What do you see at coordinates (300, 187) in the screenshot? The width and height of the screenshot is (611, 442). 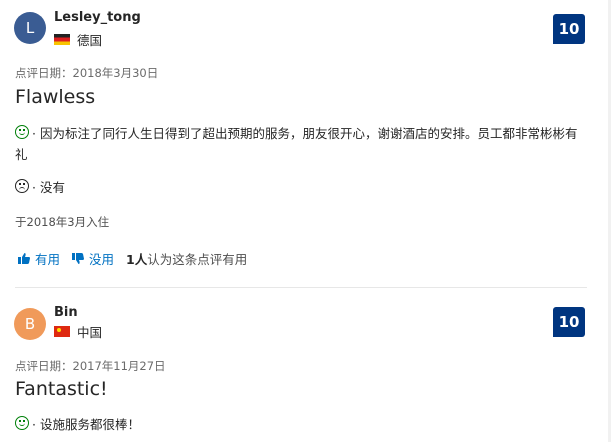 I see `negative-comment: · 没有` at bounding box center [300, 187].